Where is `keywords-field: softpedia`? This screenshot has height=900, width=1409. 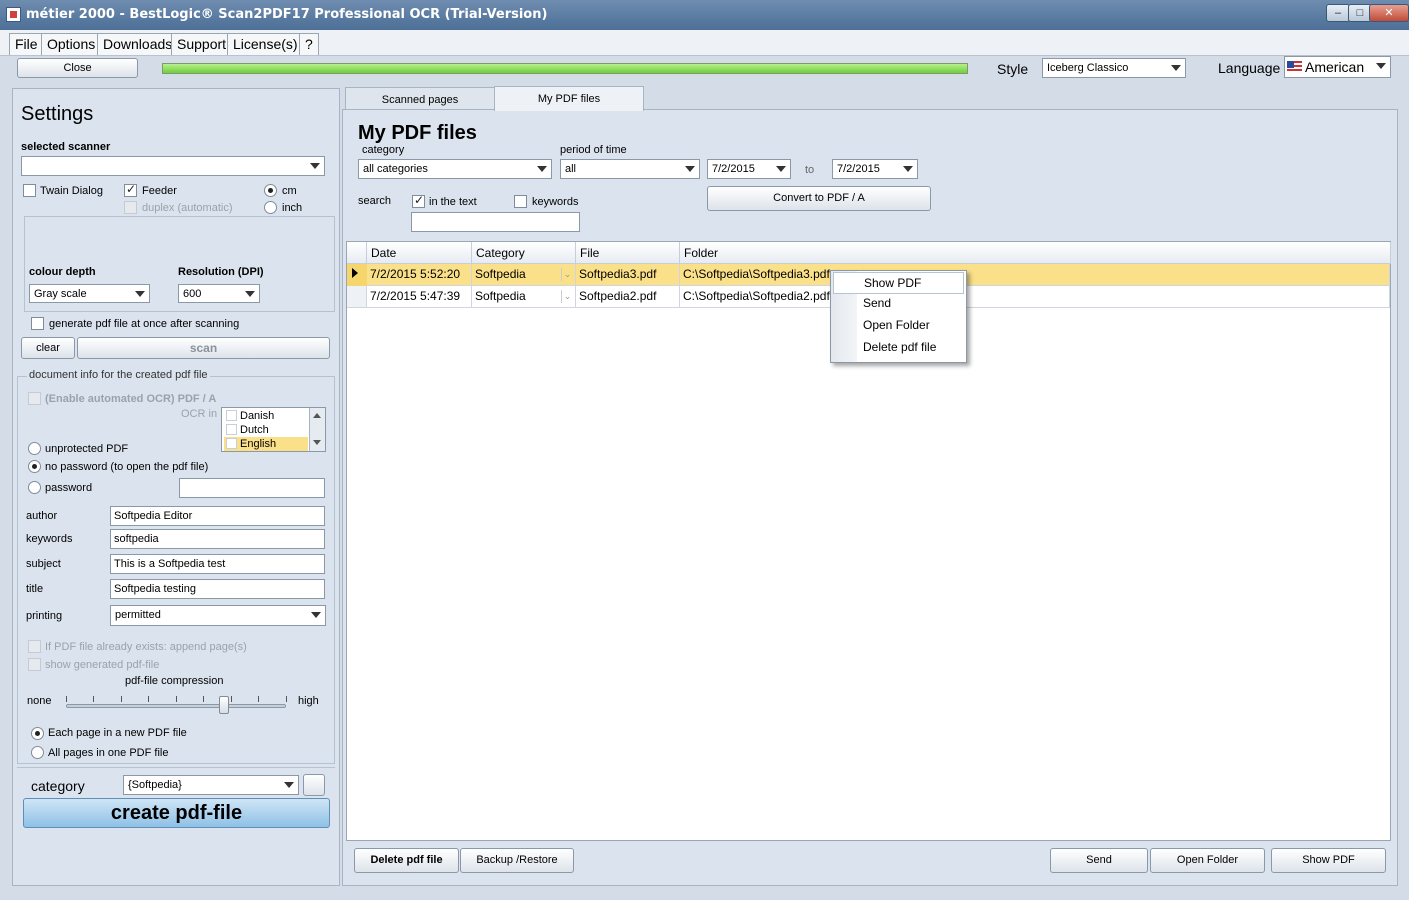
keywords-field: softpedia is located at coordinates (217, 539).